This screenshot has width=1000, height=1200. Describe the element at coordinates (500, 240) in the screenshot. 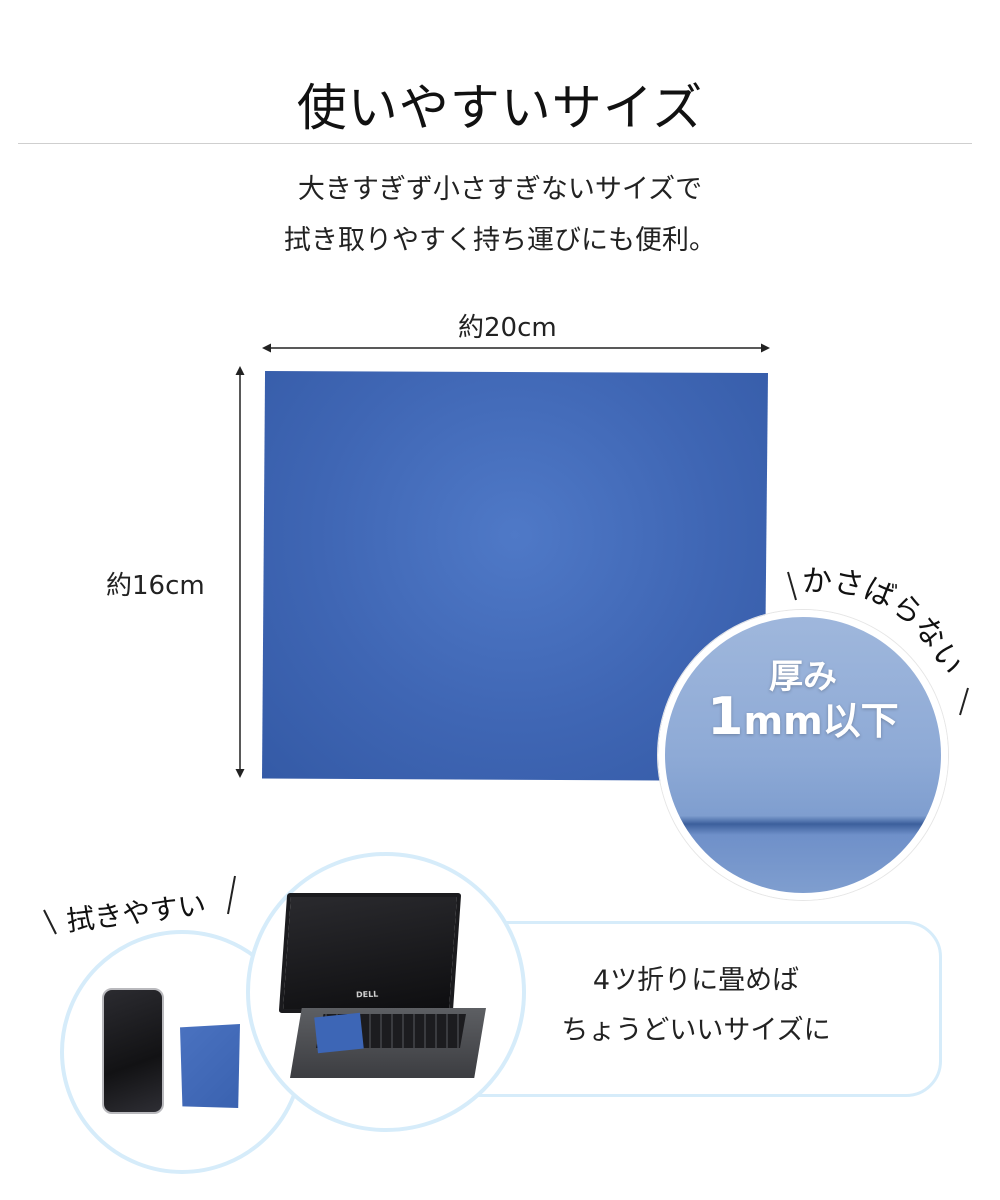

I see `description-line-2: 拭き取りやすく持ち運びにも便利。` at that location.